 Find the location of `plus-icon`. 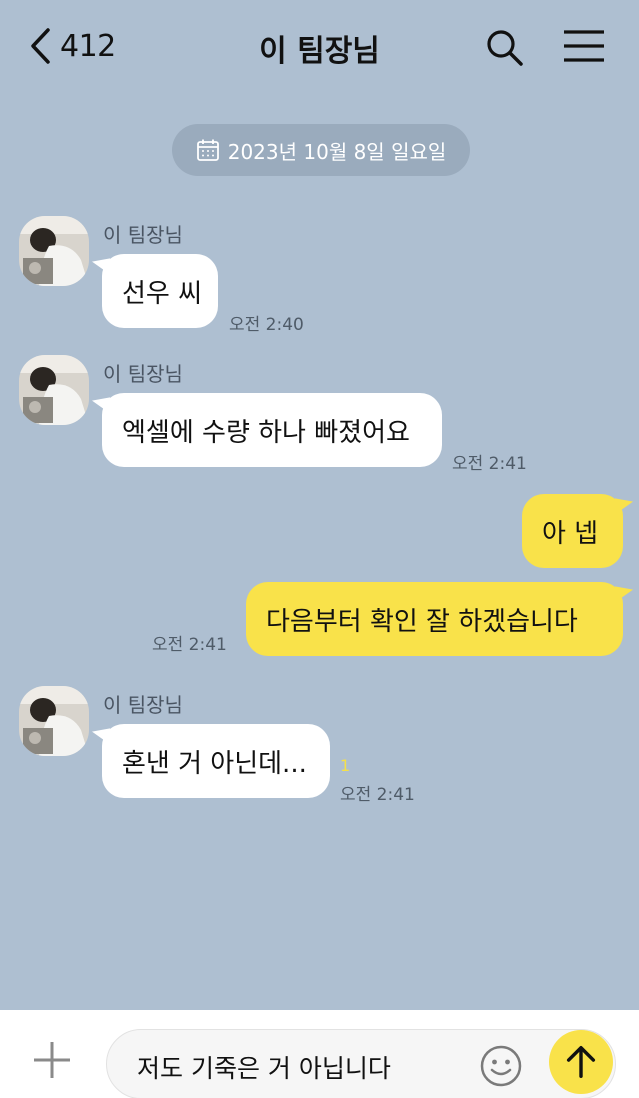

plus-icon is located at coordinates (52, 1060).